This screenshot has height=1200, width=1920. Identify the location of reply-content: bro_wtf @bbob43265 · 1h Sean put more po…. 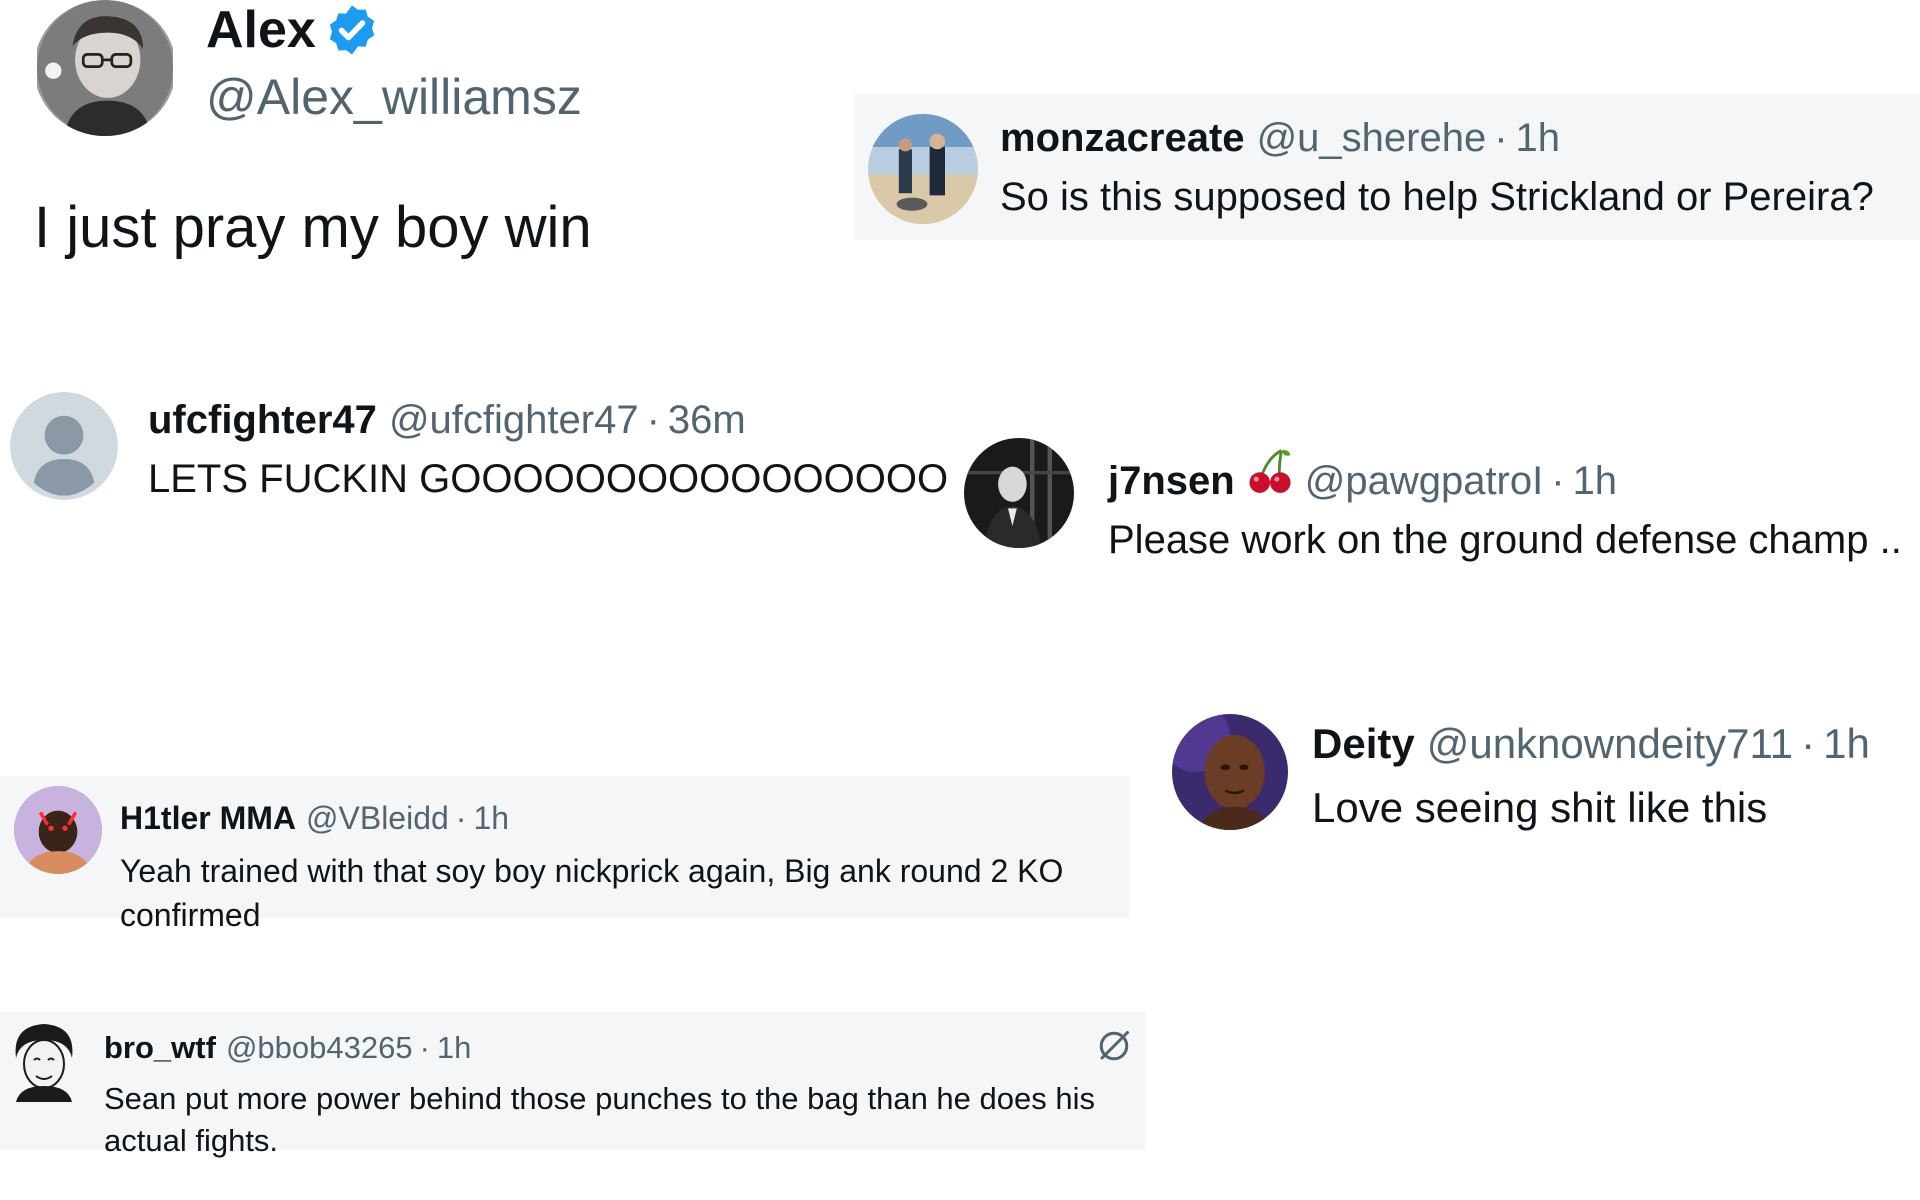
(624, 1090).